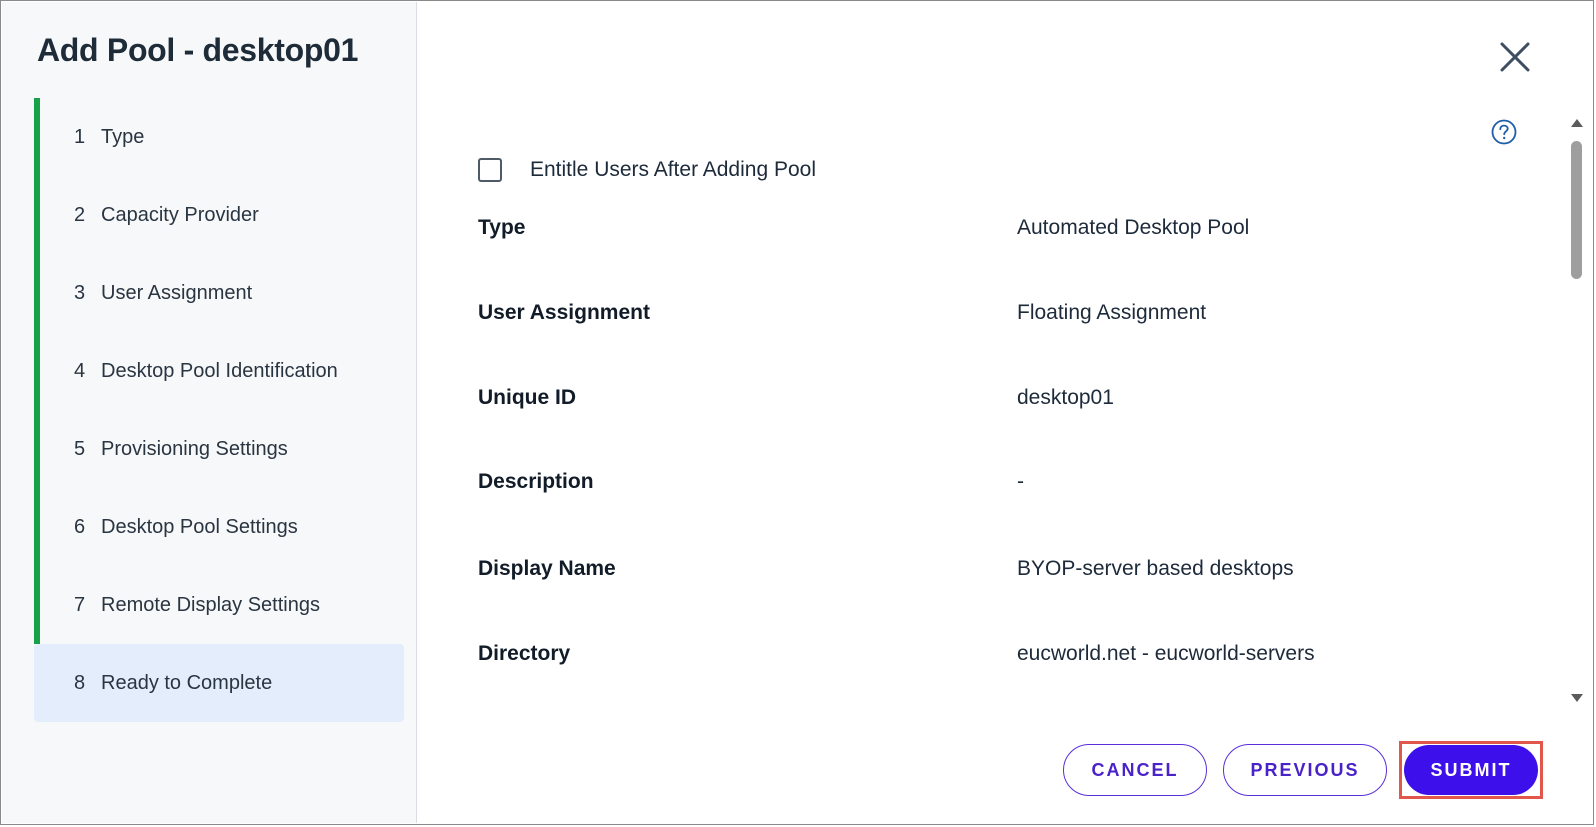  I want to click on step-remote-display-settings: 7 Remote Display Settings, so click(219, 605).